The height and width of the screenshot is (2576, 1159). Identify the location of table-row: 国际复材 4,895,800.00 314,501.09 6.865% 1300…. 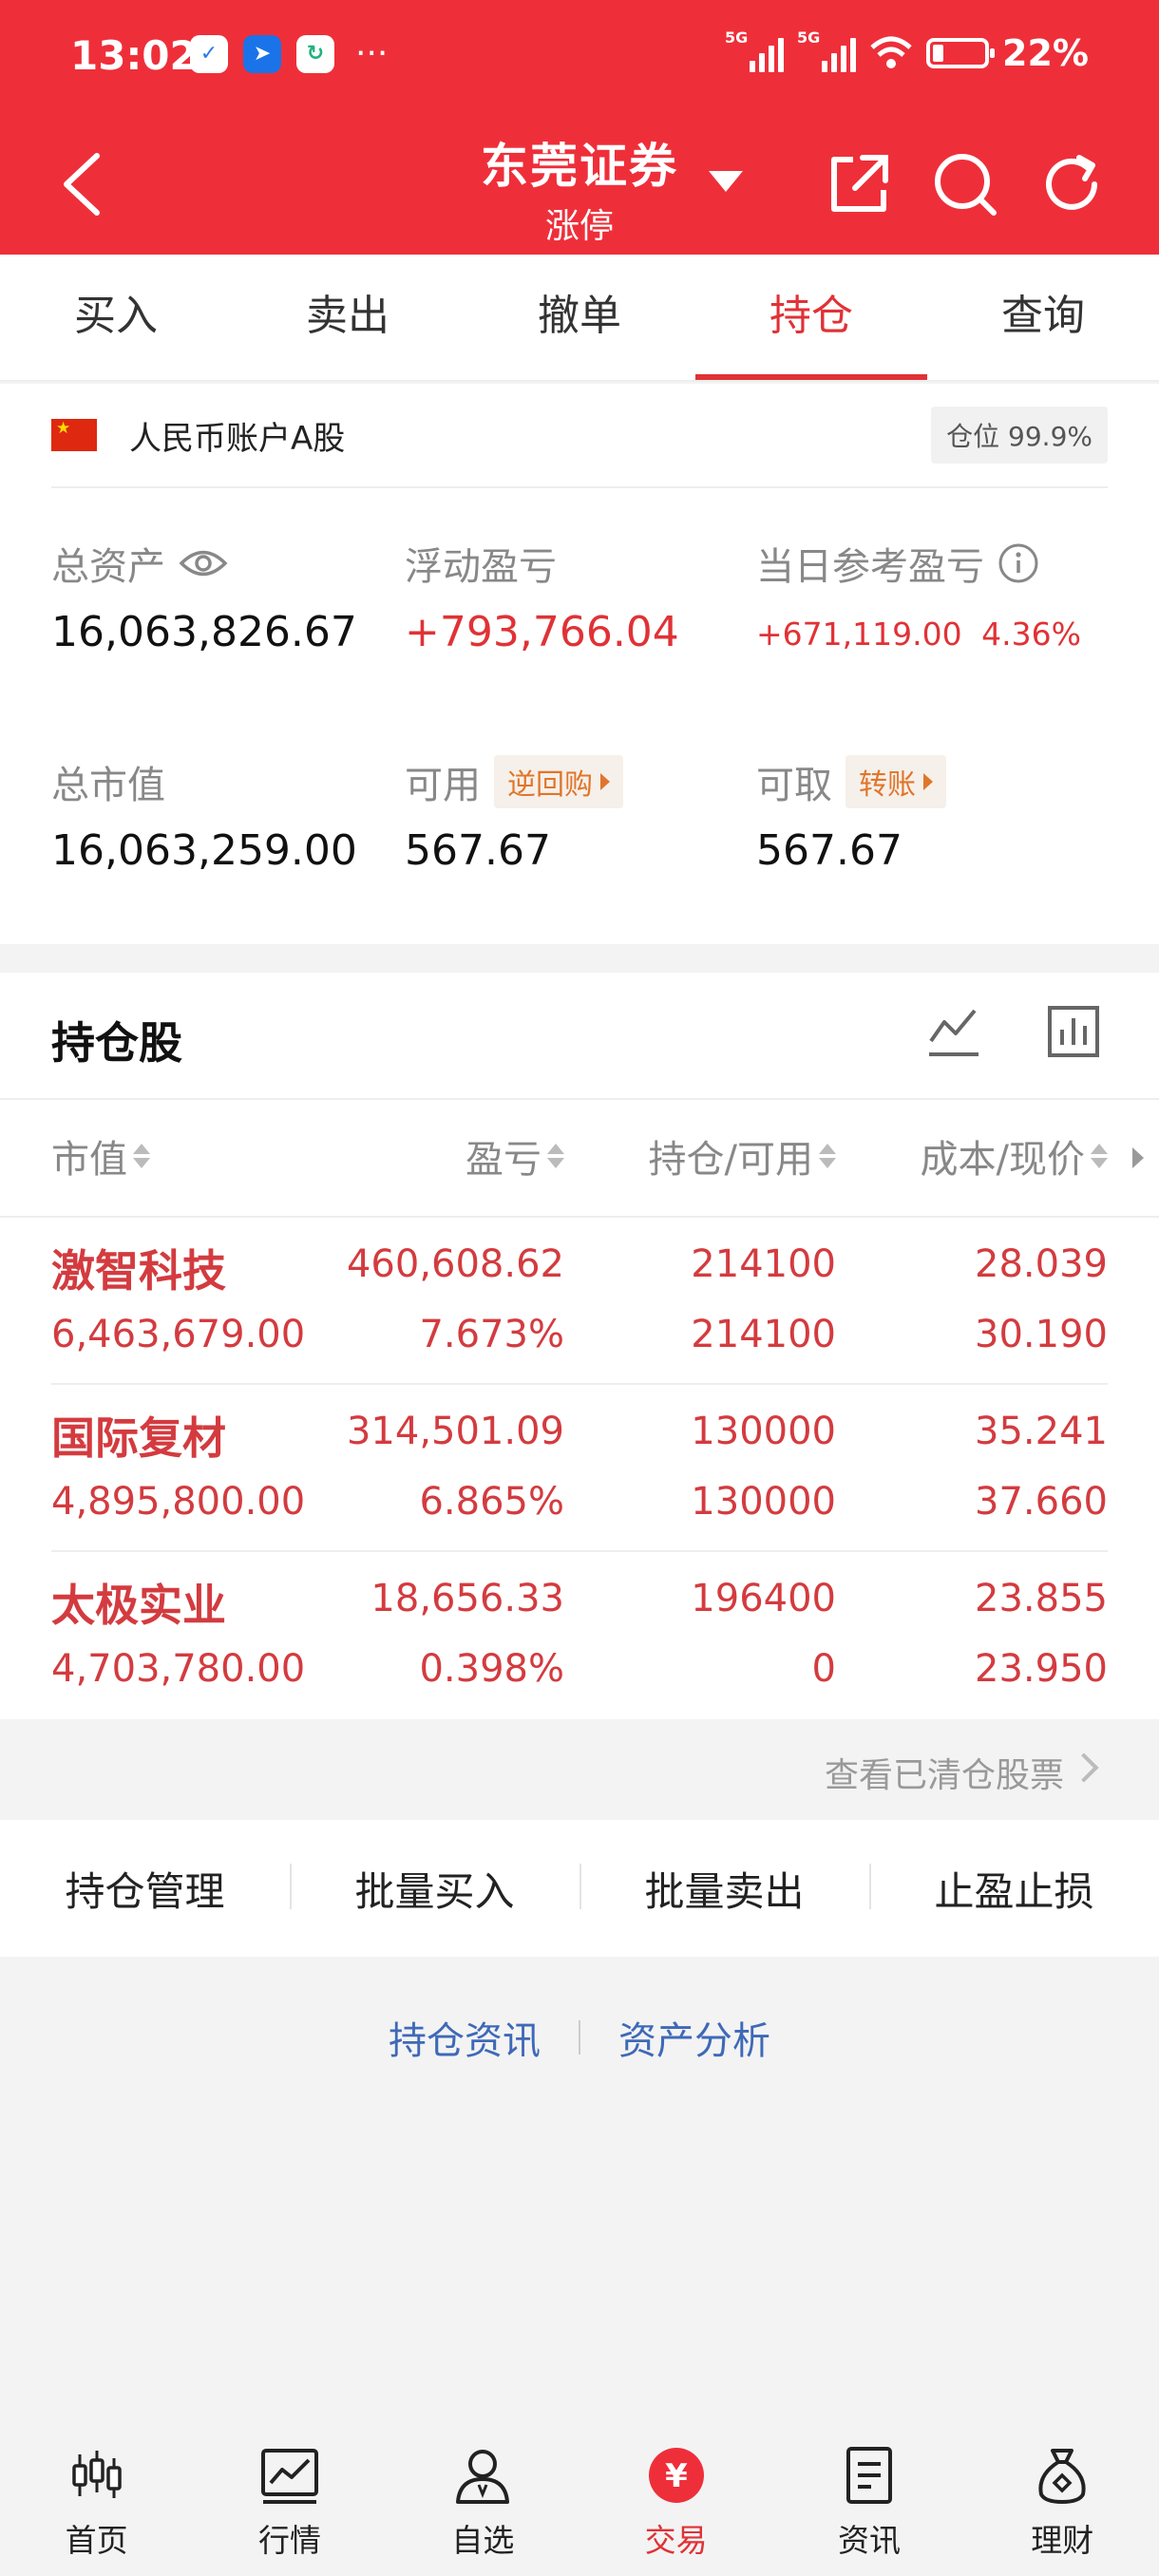
(579, 1468).